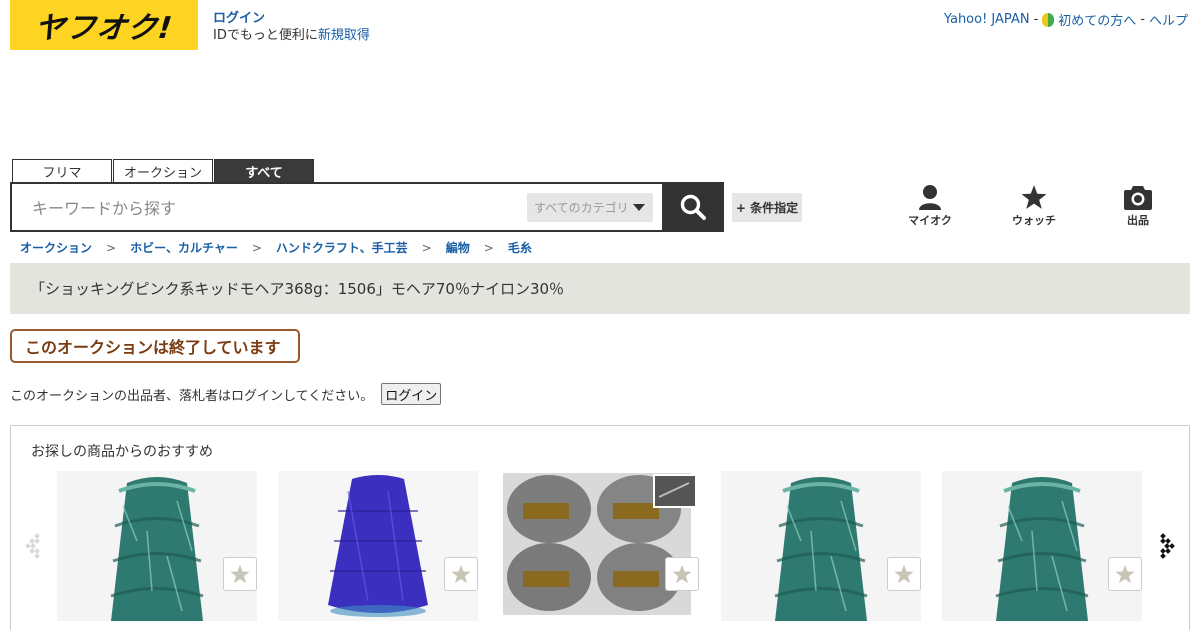 The image size is (1200, 630). I want to click on search-box: すべてのカテゴリ, so click(337, 207).